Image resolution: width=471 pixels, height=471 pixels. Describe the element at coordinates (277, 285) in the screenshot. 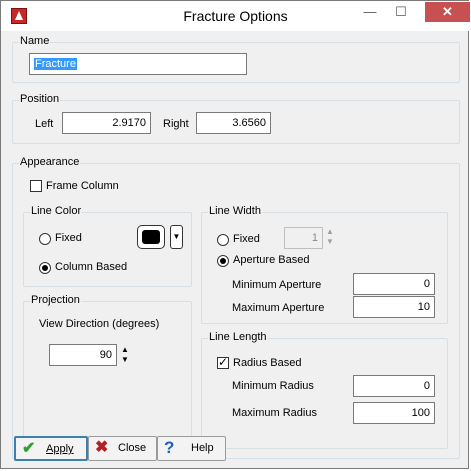

I see `minimum-aperture-label: Minimum Aperture` at that location.